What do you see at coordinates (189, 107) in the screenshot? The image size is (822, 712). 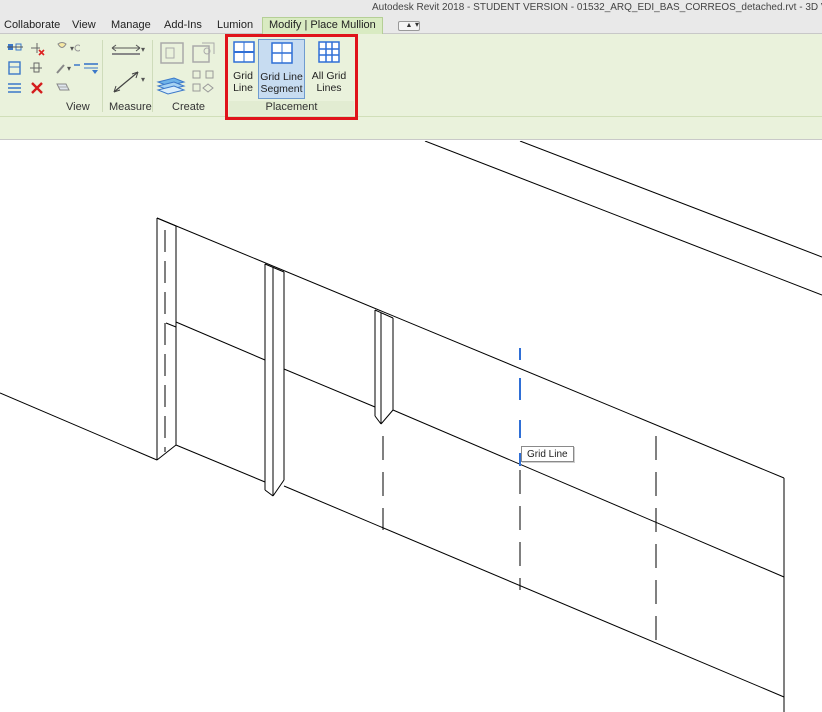 I see `panel-label-create: Create` at bounding box center [189, 107].